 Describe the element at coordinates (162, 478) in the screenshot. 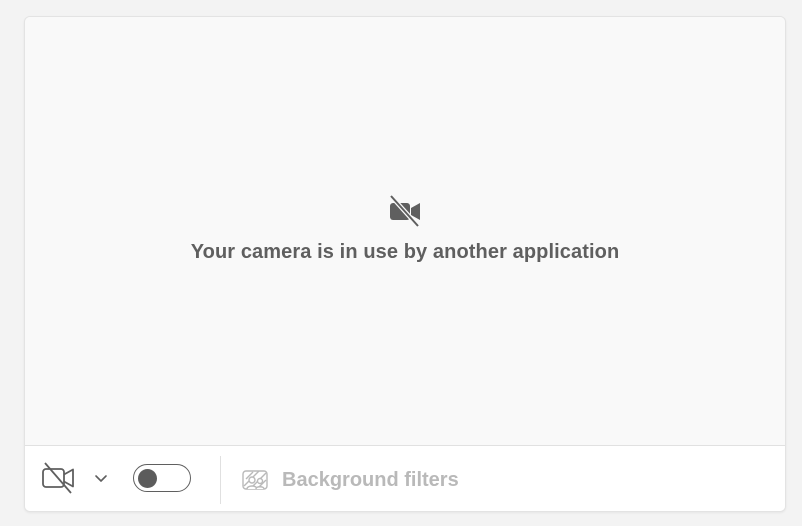

I see `camera-on-off-switch` at that location.